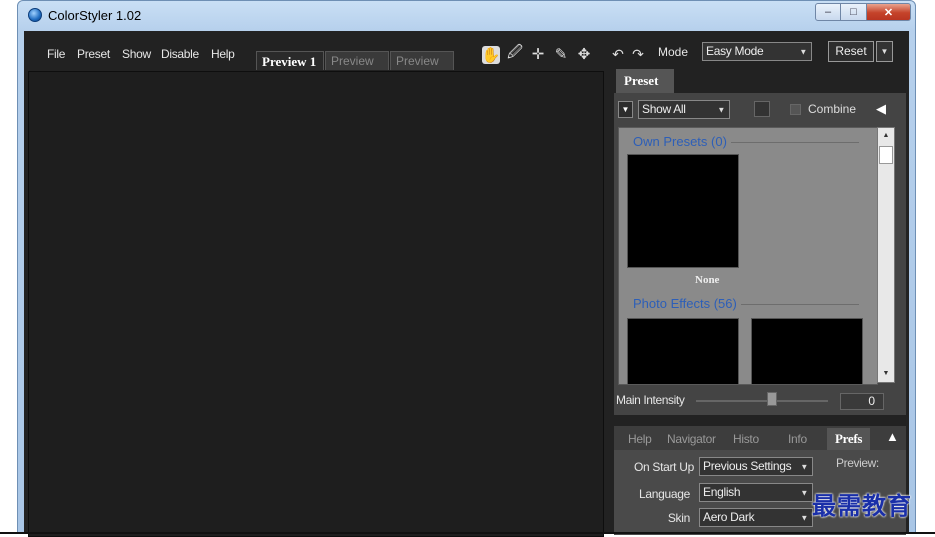  What do you see at coordinates (678, 518) in the screenshot?
I see `skin-label: Skin` at bounding box center [678, 518].